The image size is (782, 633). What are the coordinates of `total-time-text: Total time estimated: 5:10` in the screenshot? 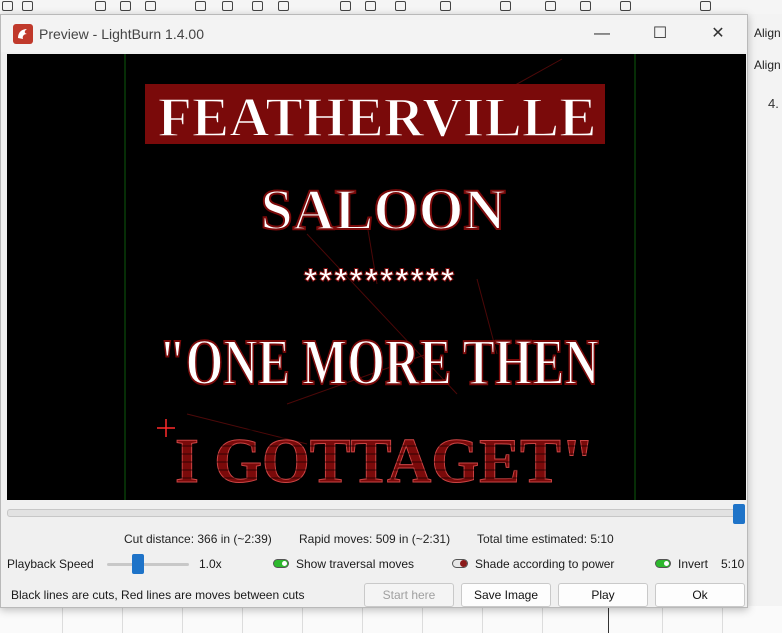 It's located at (545, 539).